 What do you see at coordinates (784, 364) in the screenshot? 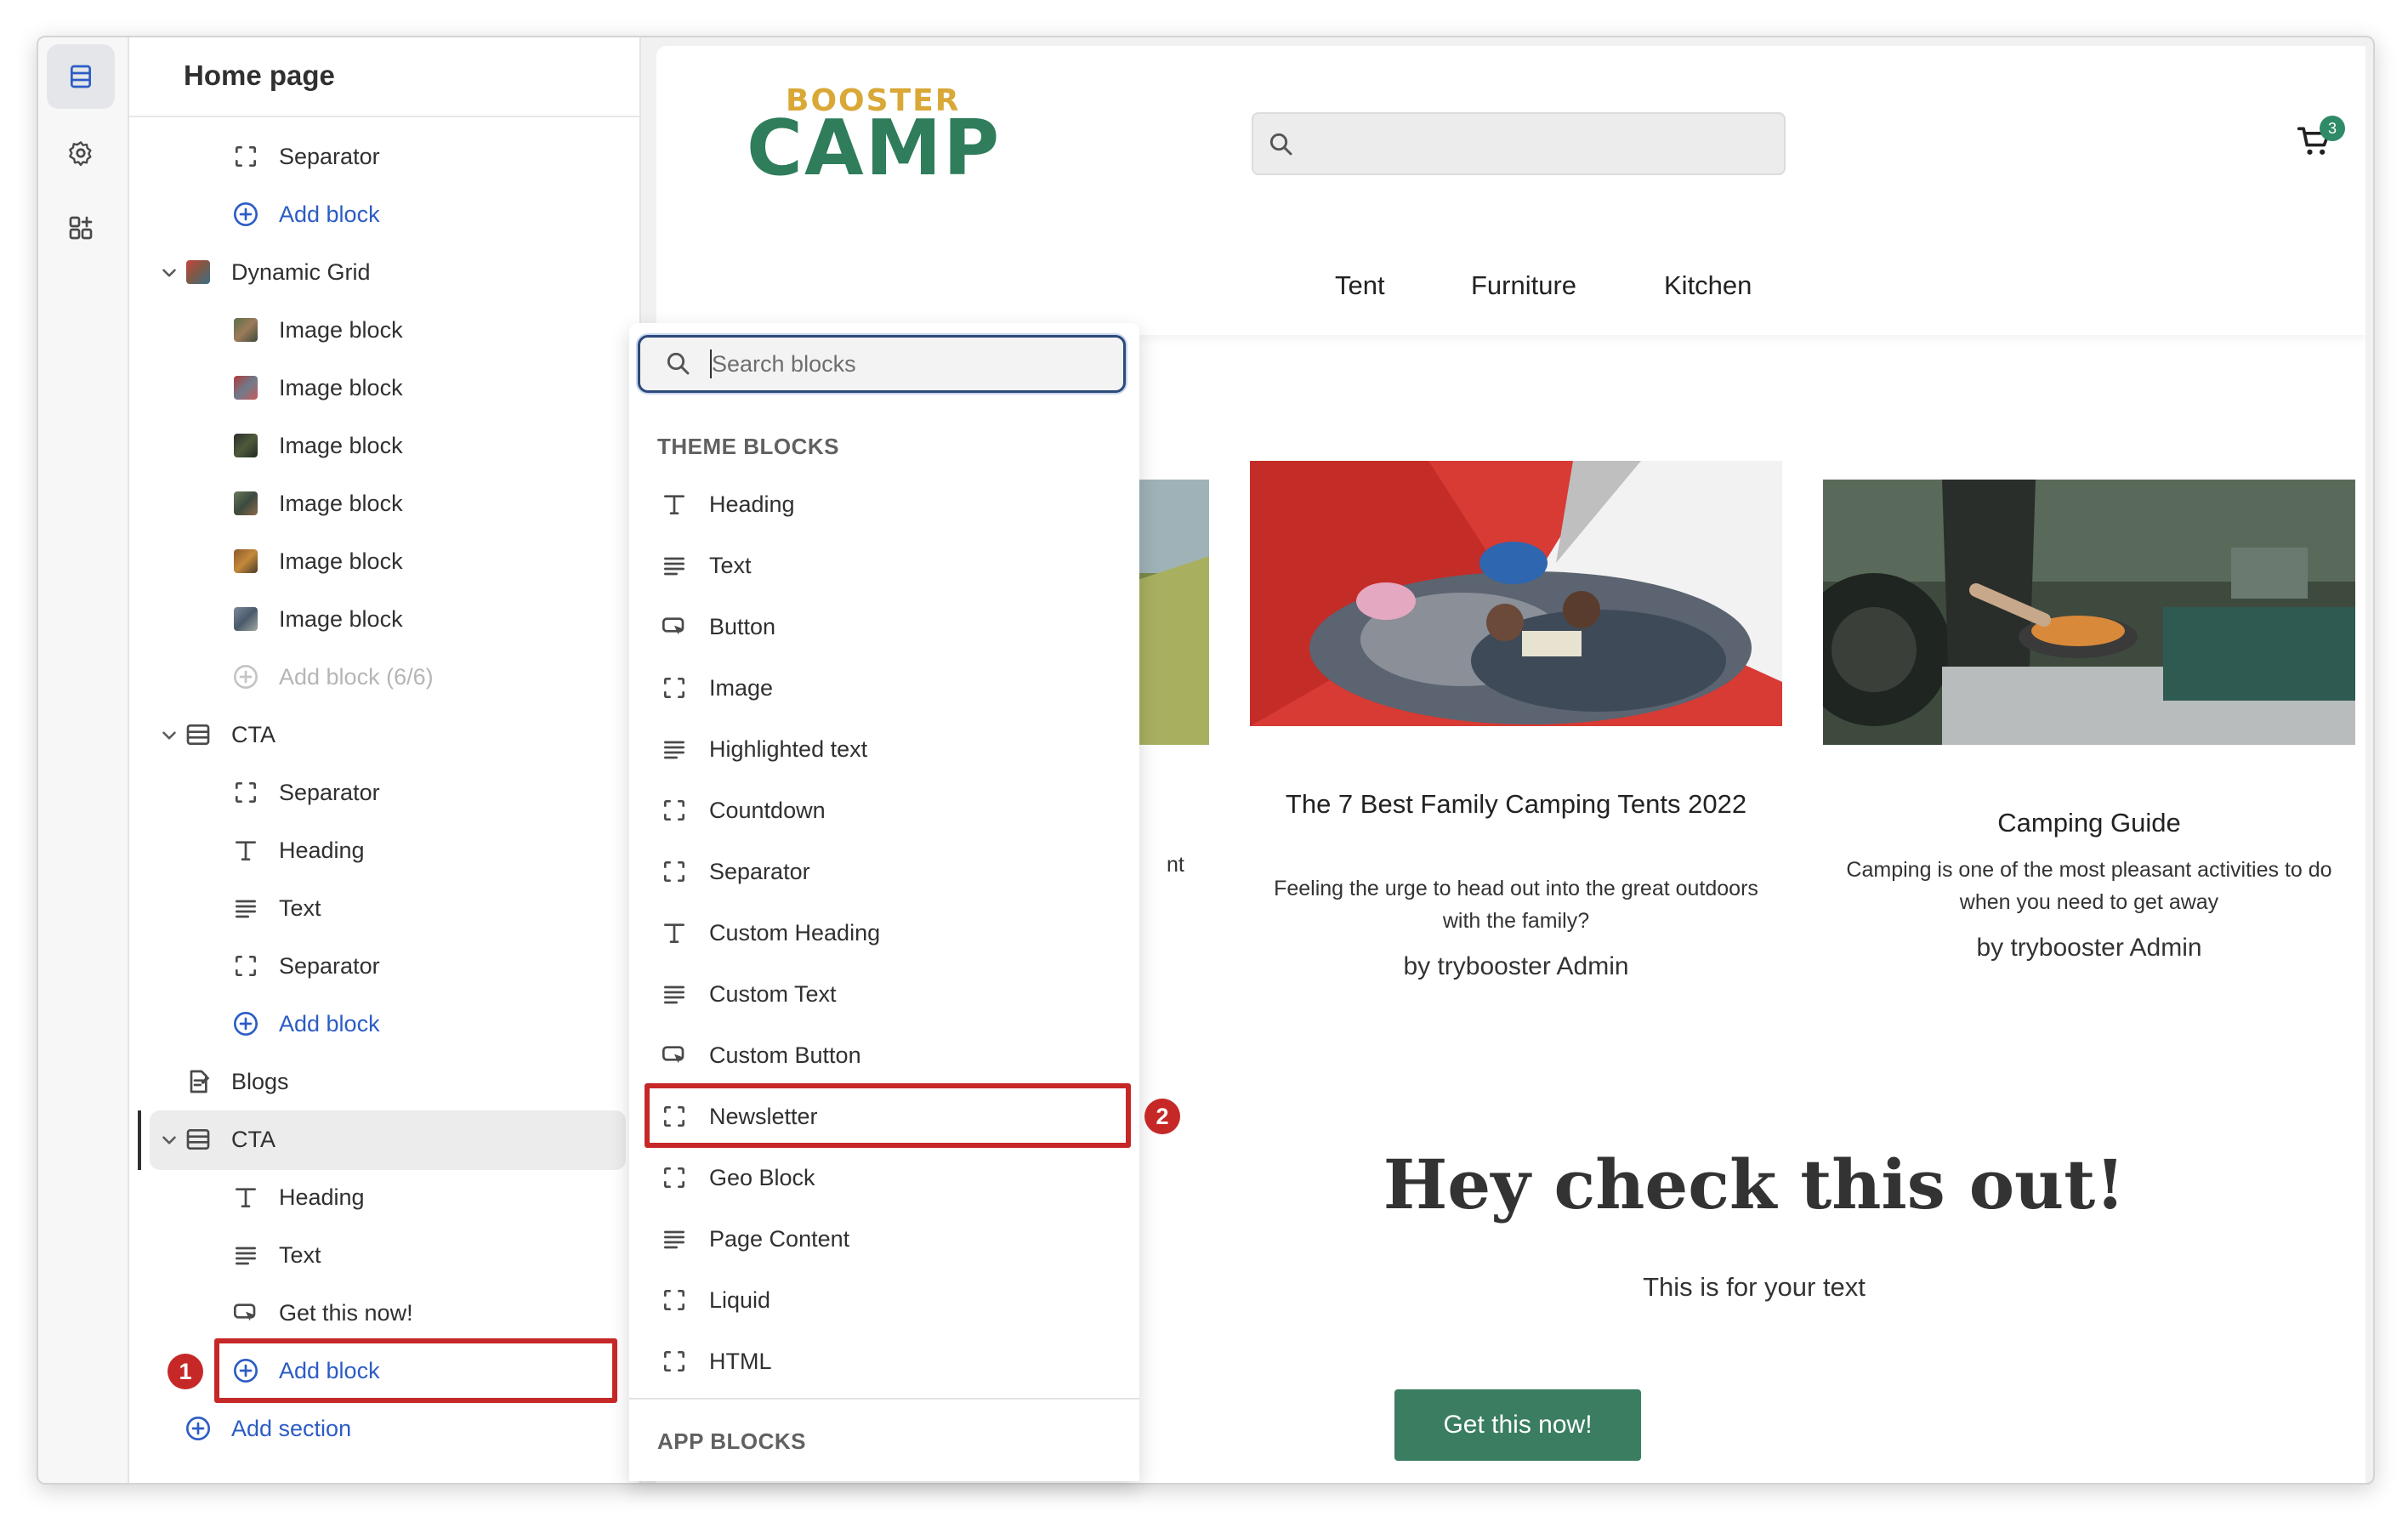
I see `search-placeholder: Search blocks` at bounding box center [784, 364].